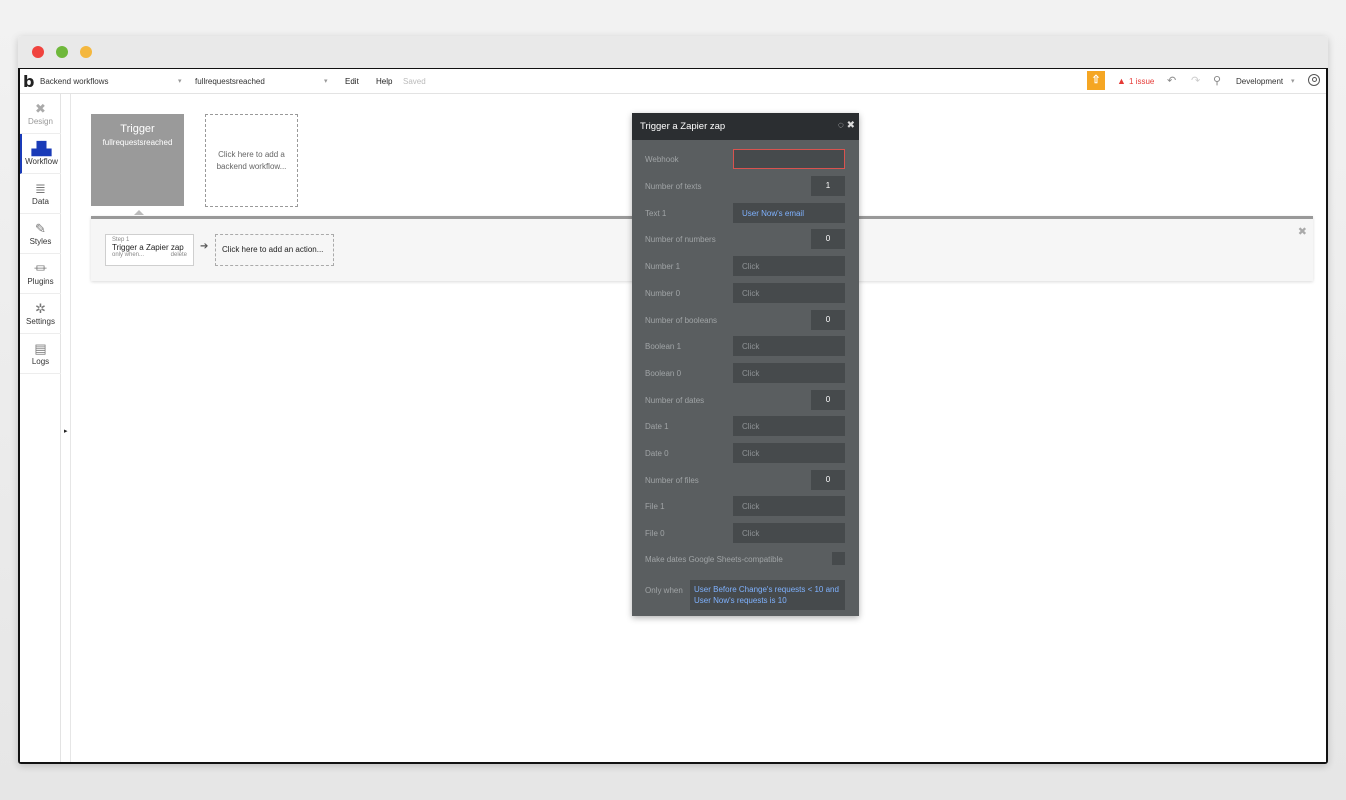 The width and height of the screenshot is (1346, 800). Describe the element at coordinates (38, 52) in the screenshot. I see `close-window-button` at that location.